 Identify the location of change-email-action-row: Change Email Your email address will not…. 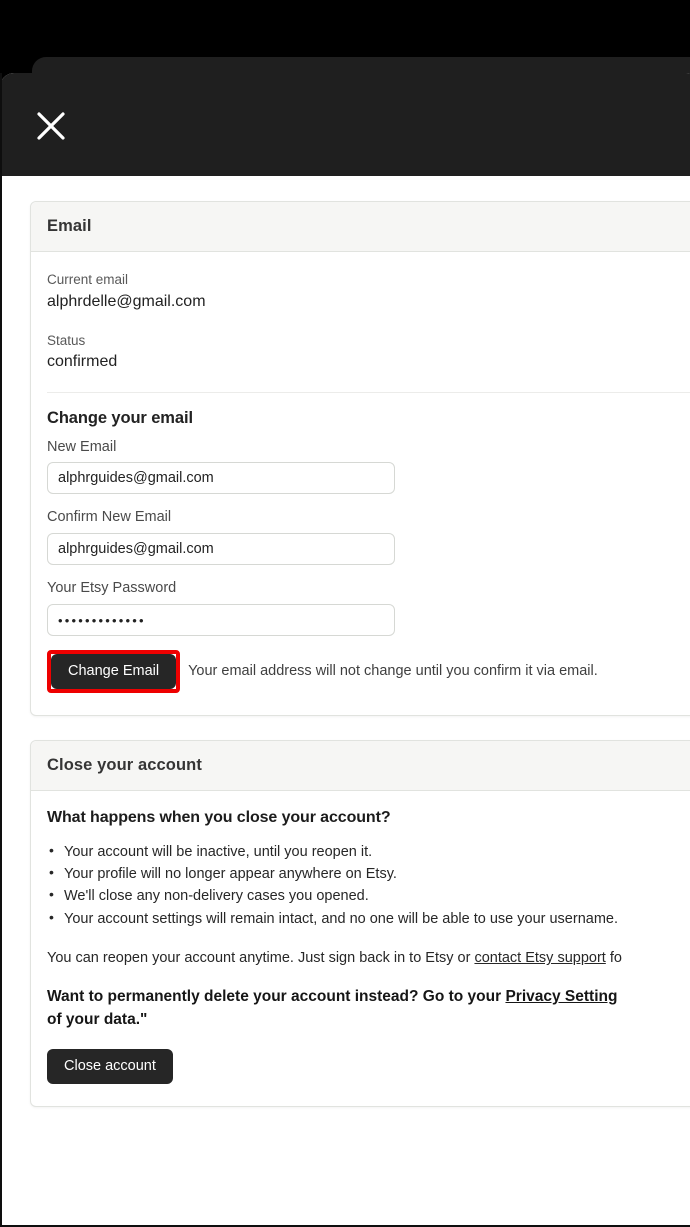
(368, 671).